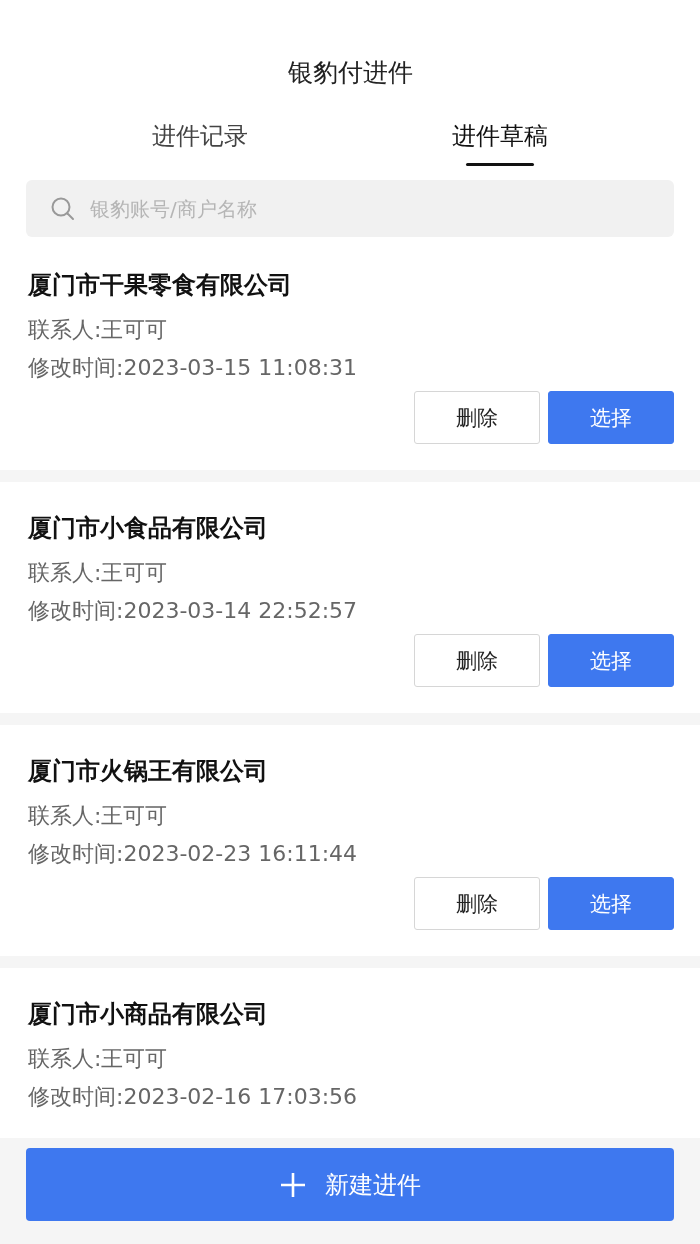  Describe the element at coordinates (350, 1184) in the screenshot. I see `new-button: 新建进件` at that location.